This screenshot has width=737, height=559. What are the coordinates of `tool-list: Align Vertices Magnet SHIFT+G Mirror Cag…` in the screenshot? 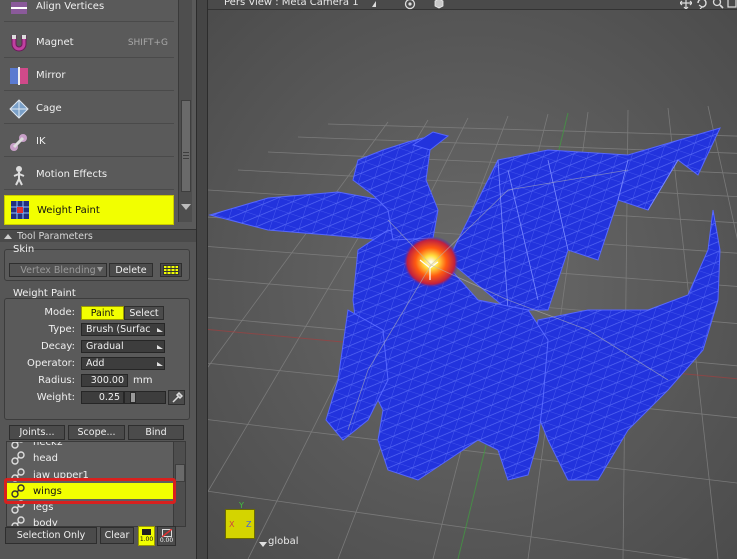 It's located at (98, 114).